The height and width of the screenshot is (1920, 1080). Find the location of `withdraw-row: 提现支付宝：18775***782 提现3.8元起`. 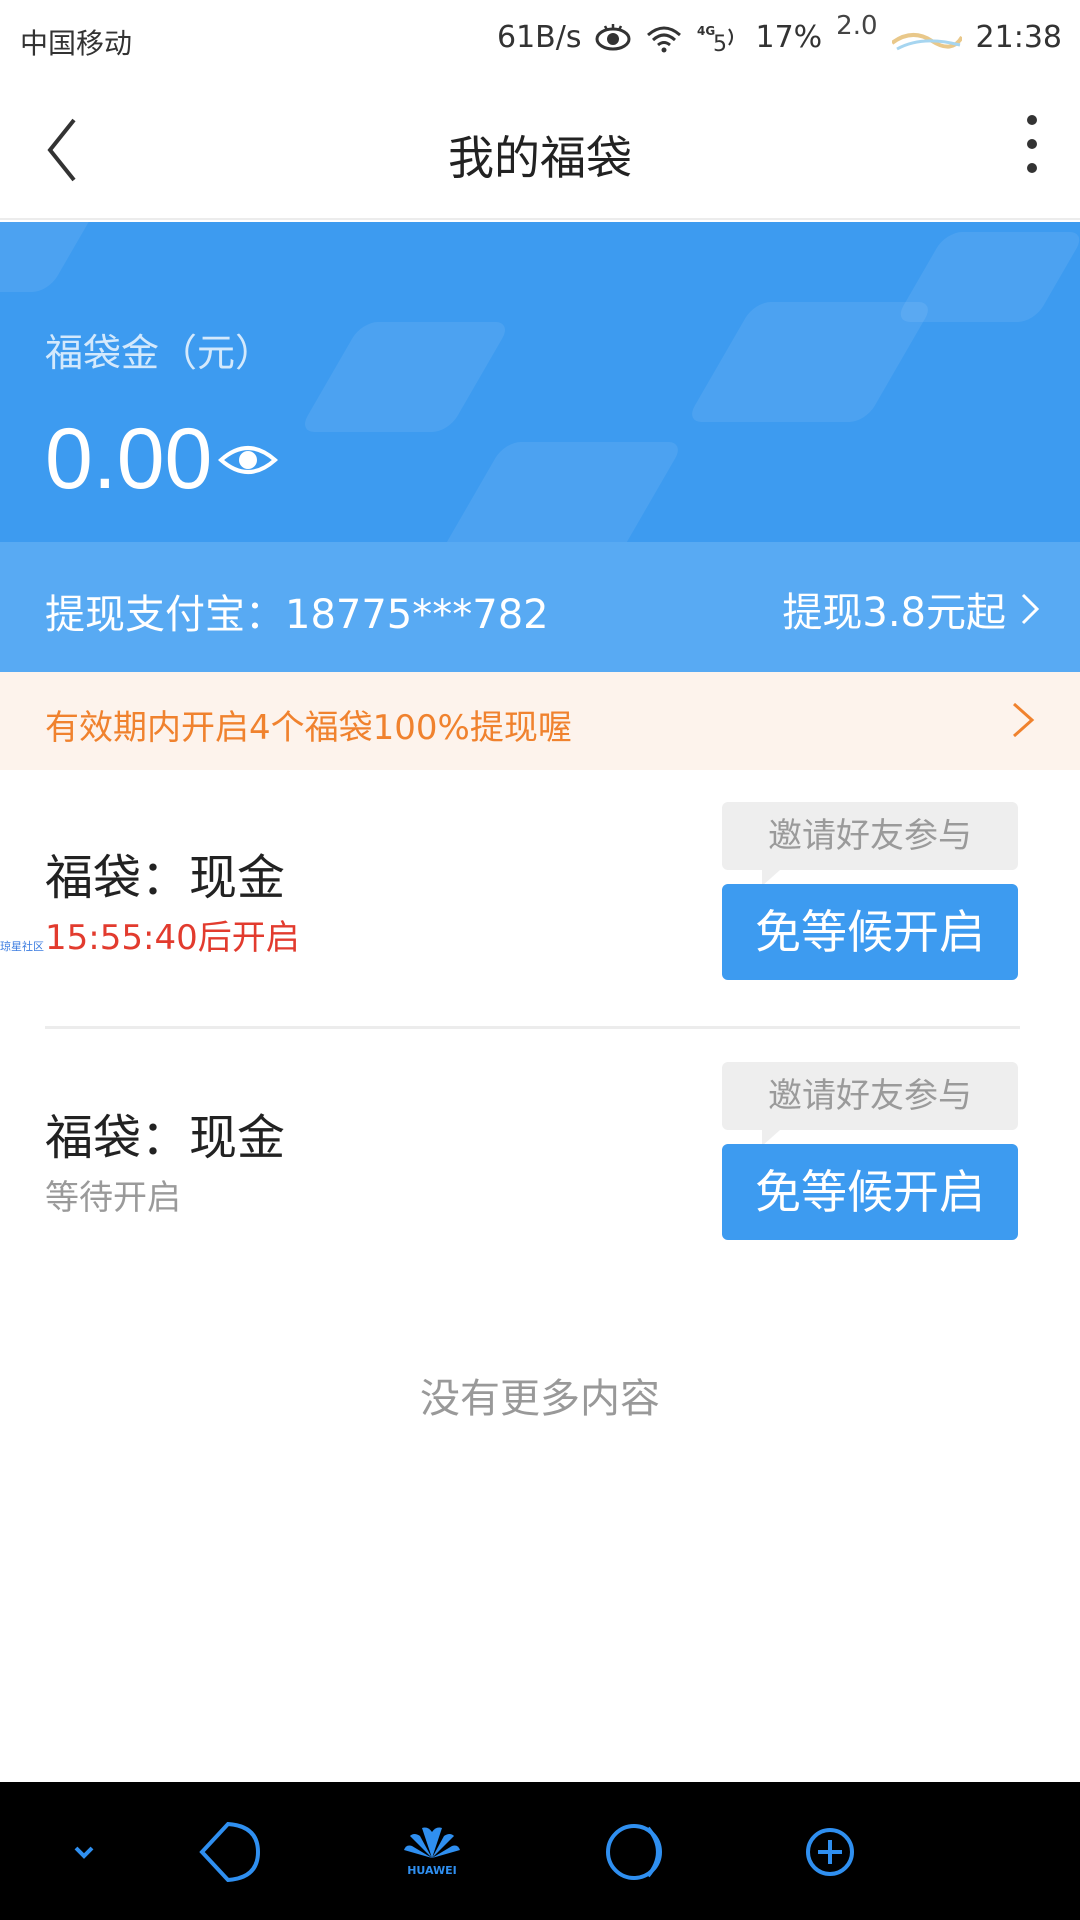

withdraw-row: 提现支付宝：18775***782 提现3.8元起 is located at coordinates (540, 607).